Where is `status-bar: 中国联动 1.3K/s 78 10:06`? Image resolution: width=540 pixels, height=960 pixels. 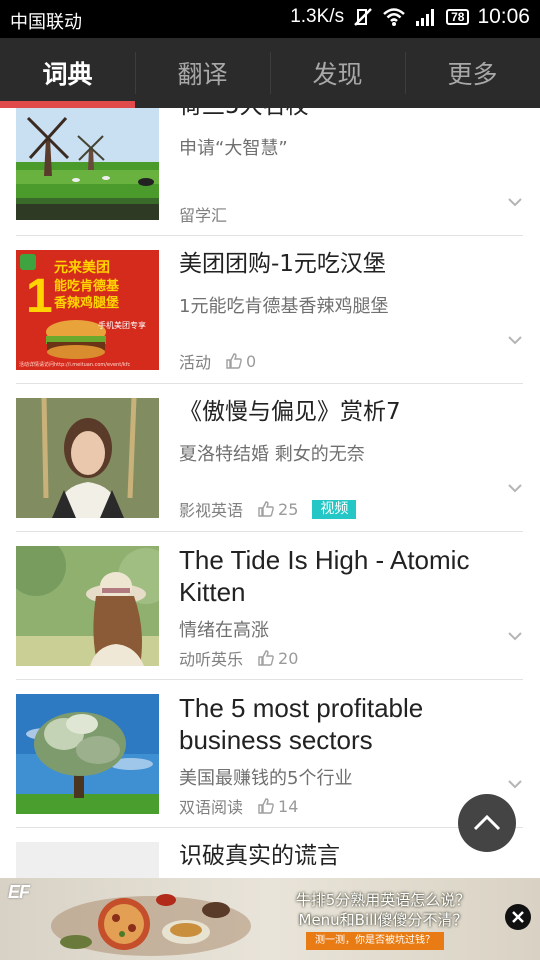
status-bar: 中国联动 1.3K/s 78 10:06 is located at coordinates (270, 19).